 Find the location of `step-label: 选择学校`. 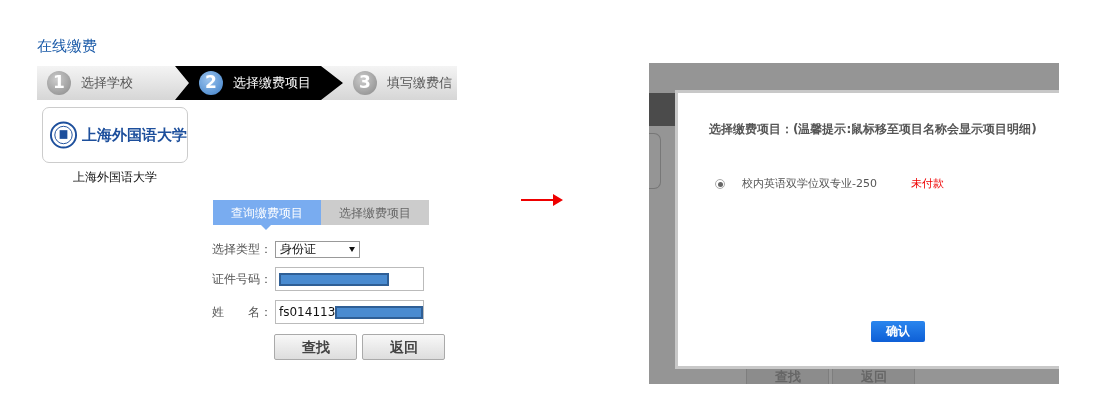

step-label: 选择学校 is located at coordinates (107, 83).